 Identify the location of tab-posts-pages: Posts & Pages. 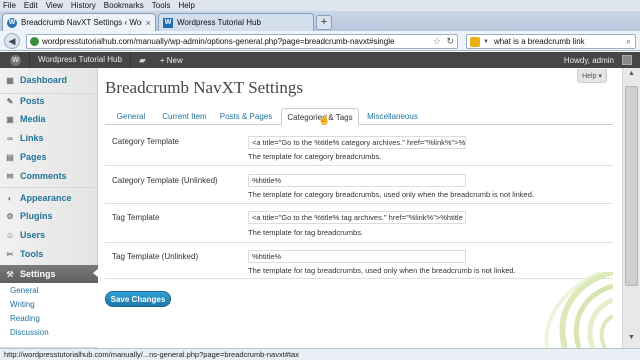
(246, 116).